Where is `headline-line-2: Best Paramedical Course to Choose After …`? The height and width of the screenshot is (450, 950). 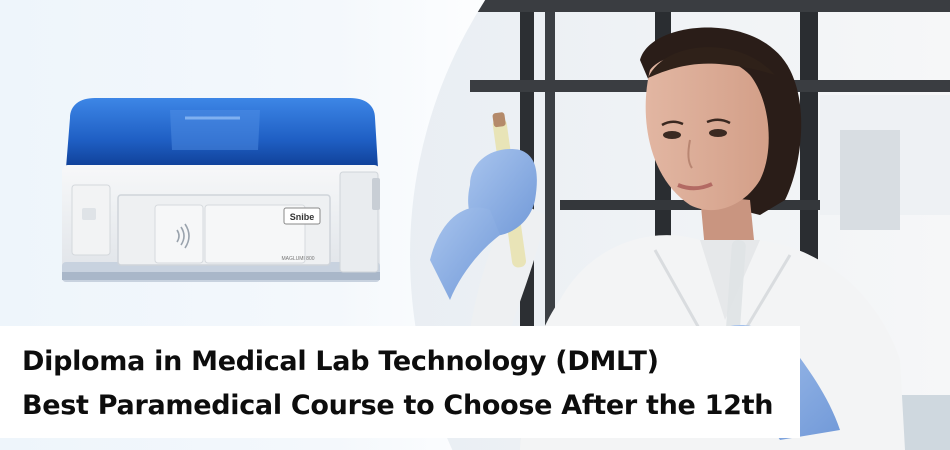
headline-line-2: Best Paramedical Course to Choose After … is located at coordinates (398, 405).